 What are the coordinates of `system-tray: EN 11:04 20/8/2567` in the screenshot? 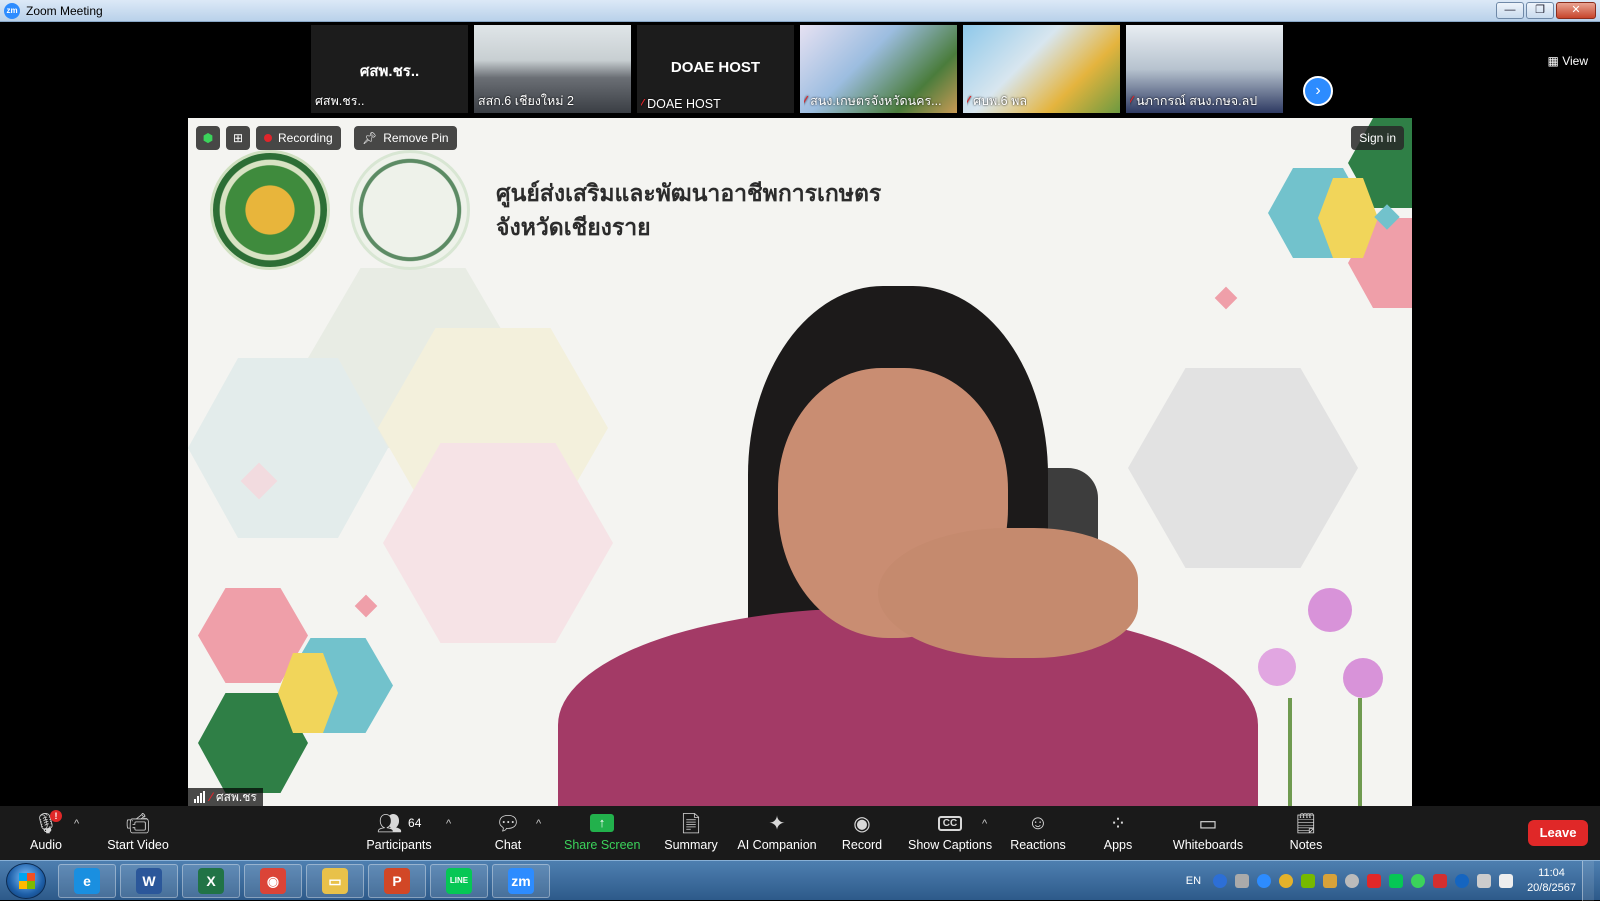 It's located at (1393, 881).